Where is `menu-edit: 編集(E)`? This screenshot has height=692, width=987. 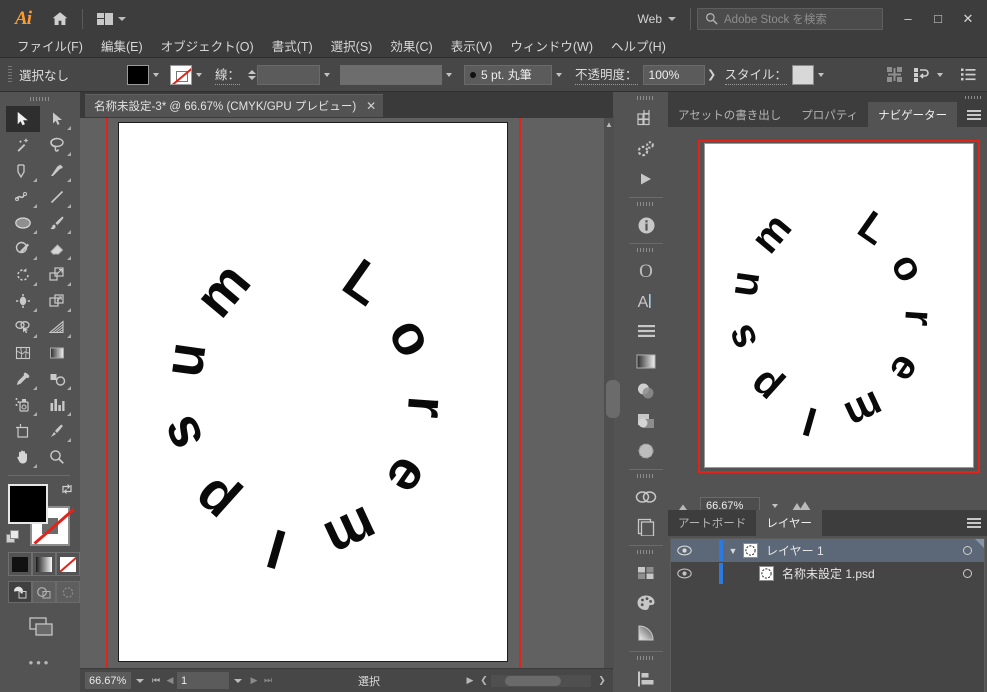
menu-edit: 編集(E) is located at coordinates (122, 45).